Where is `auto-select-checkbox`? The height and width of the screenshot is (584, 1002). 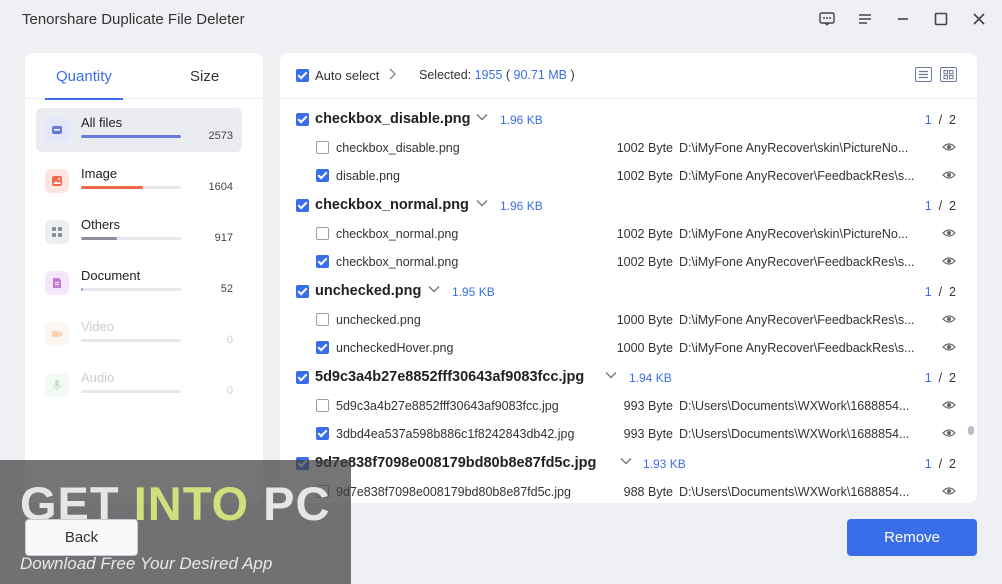
auto-select-checkbox is located at coordinates (302, 75).